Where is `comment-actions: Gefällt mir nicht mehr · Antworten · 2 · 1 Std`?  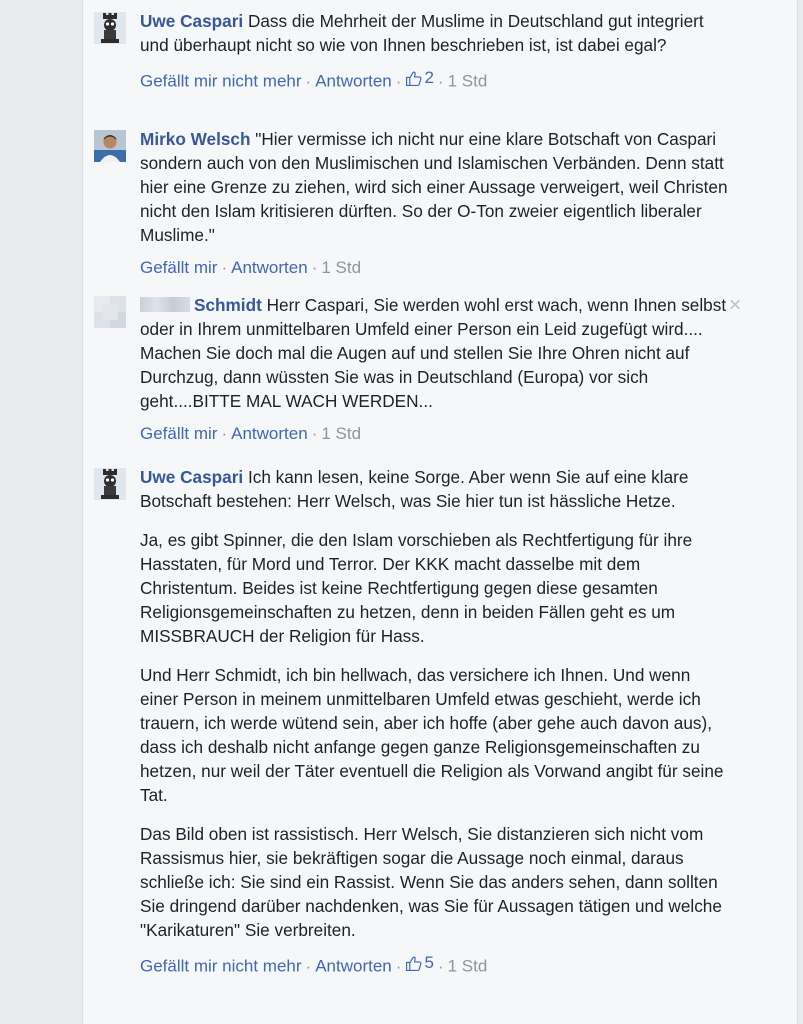 comment-actions: Gefällt mir nicht mehr · Antworten · 2 · 1 Std is located at coordinates (435, 80).